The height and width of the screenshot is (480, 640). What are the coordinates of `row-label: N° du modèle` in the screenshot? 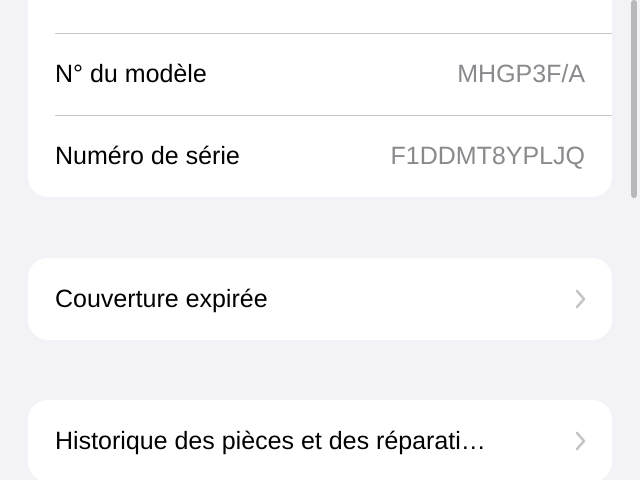 It's located at (131, 74).